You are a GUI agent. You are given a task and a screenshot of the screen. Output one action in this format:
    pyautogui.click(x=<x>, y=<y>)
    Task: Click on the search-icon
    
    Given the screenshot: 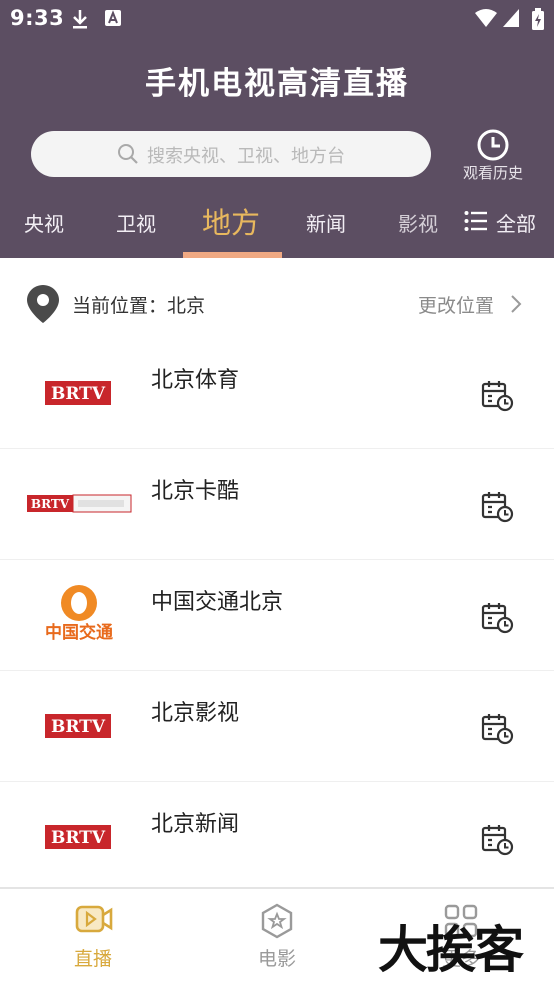 What is the action you would take?
    pyautogui.click(x=128, y=154)
    